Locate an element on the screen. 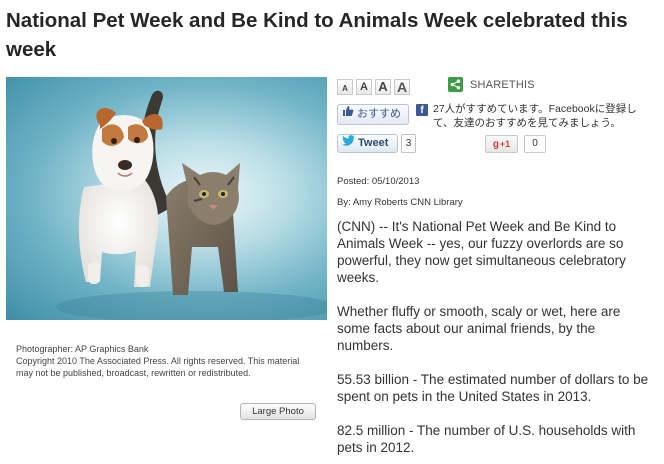  tweet-label: Tweet is located at coordinates (373, 143).